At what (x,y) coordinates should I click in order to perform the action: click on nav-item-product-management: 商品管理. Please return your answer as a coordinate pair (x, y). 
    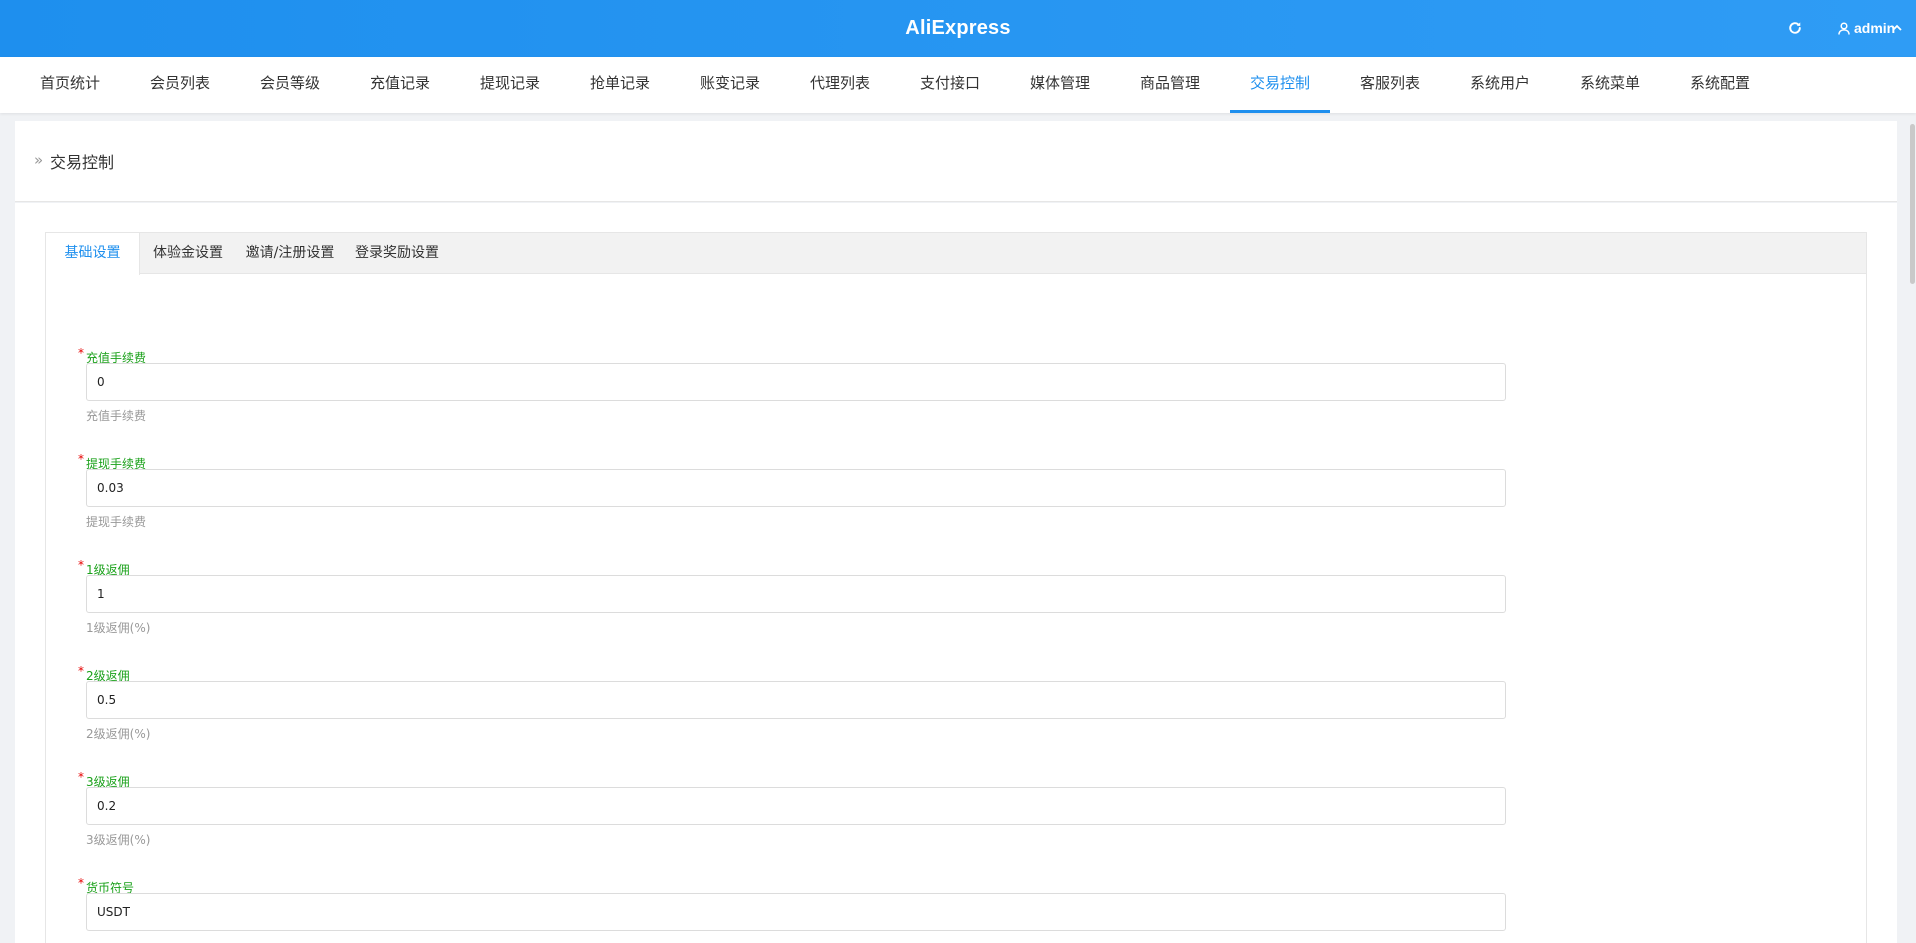
    Looking at the image, I should click on (1170, 85).